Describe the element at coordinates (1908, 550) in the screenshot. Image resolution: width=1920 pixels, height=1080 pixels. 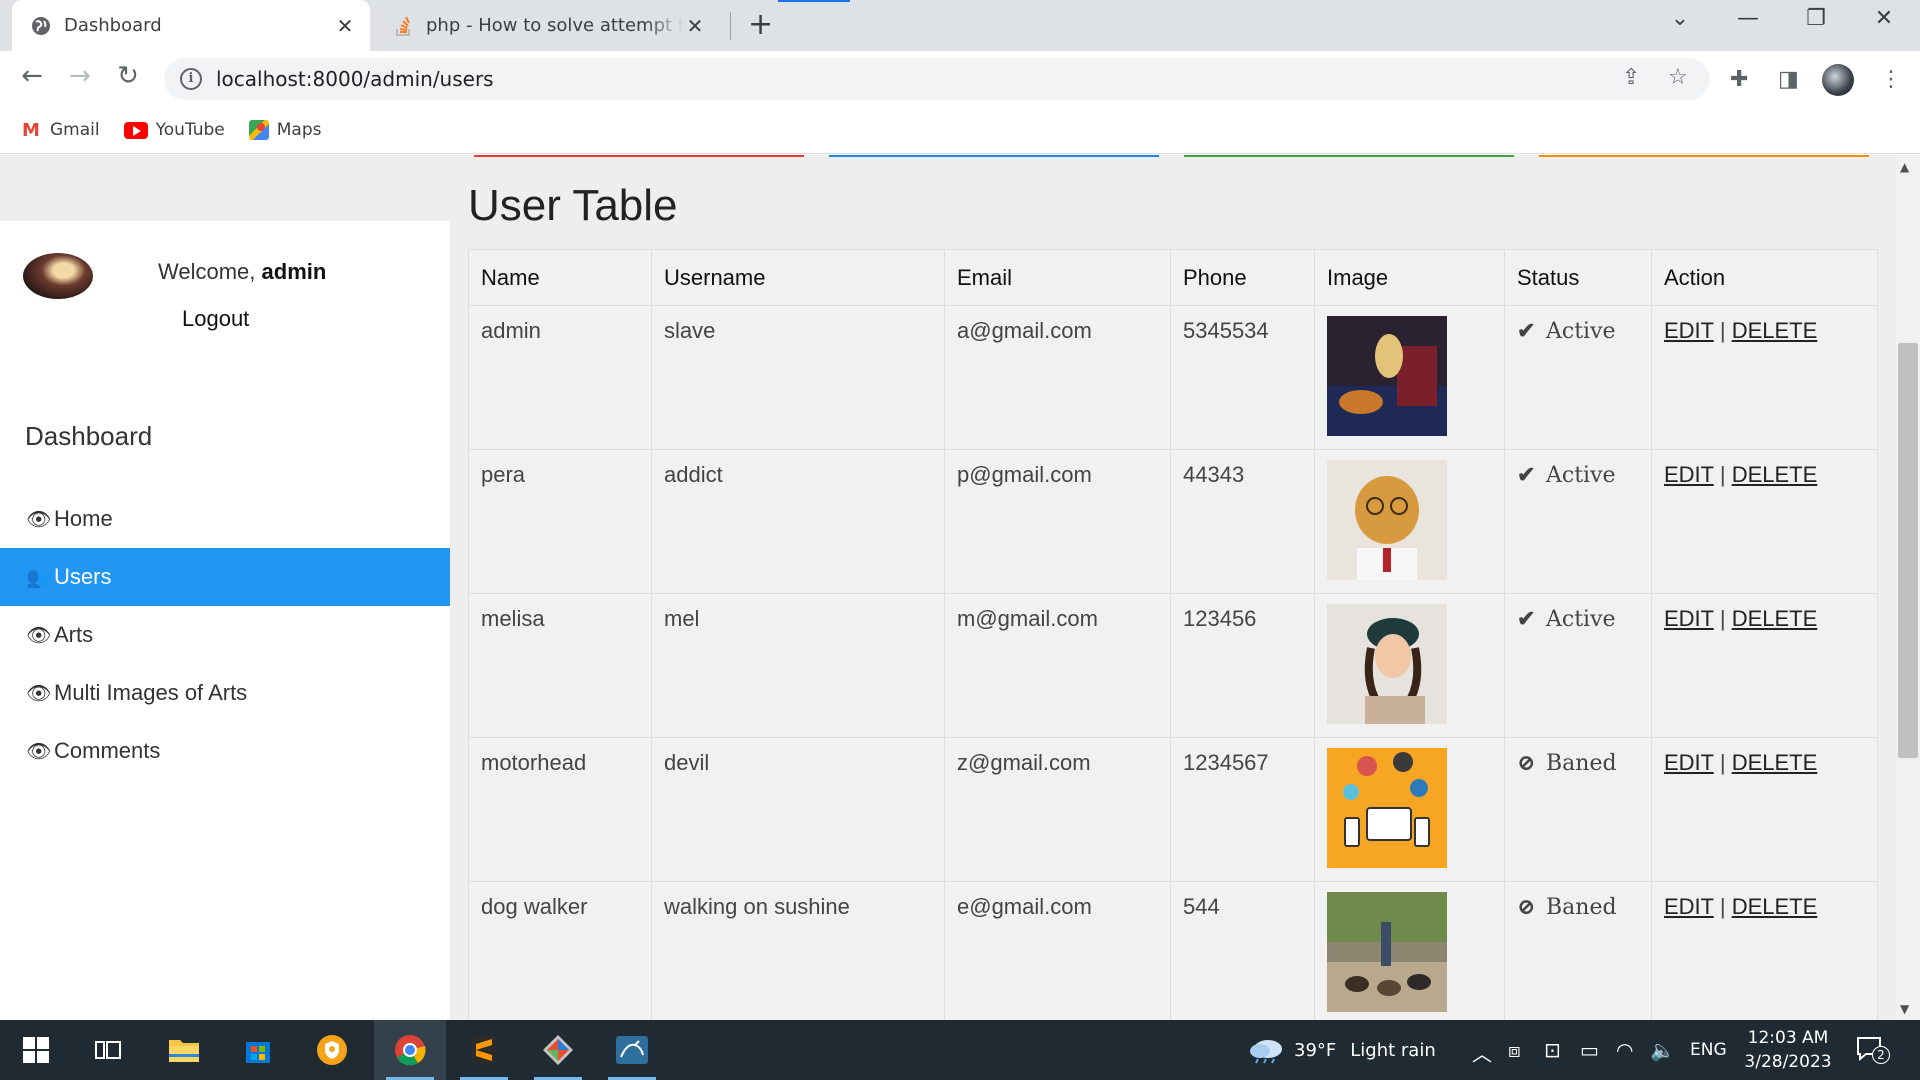
I see `scrollbar-thumb` at that location.